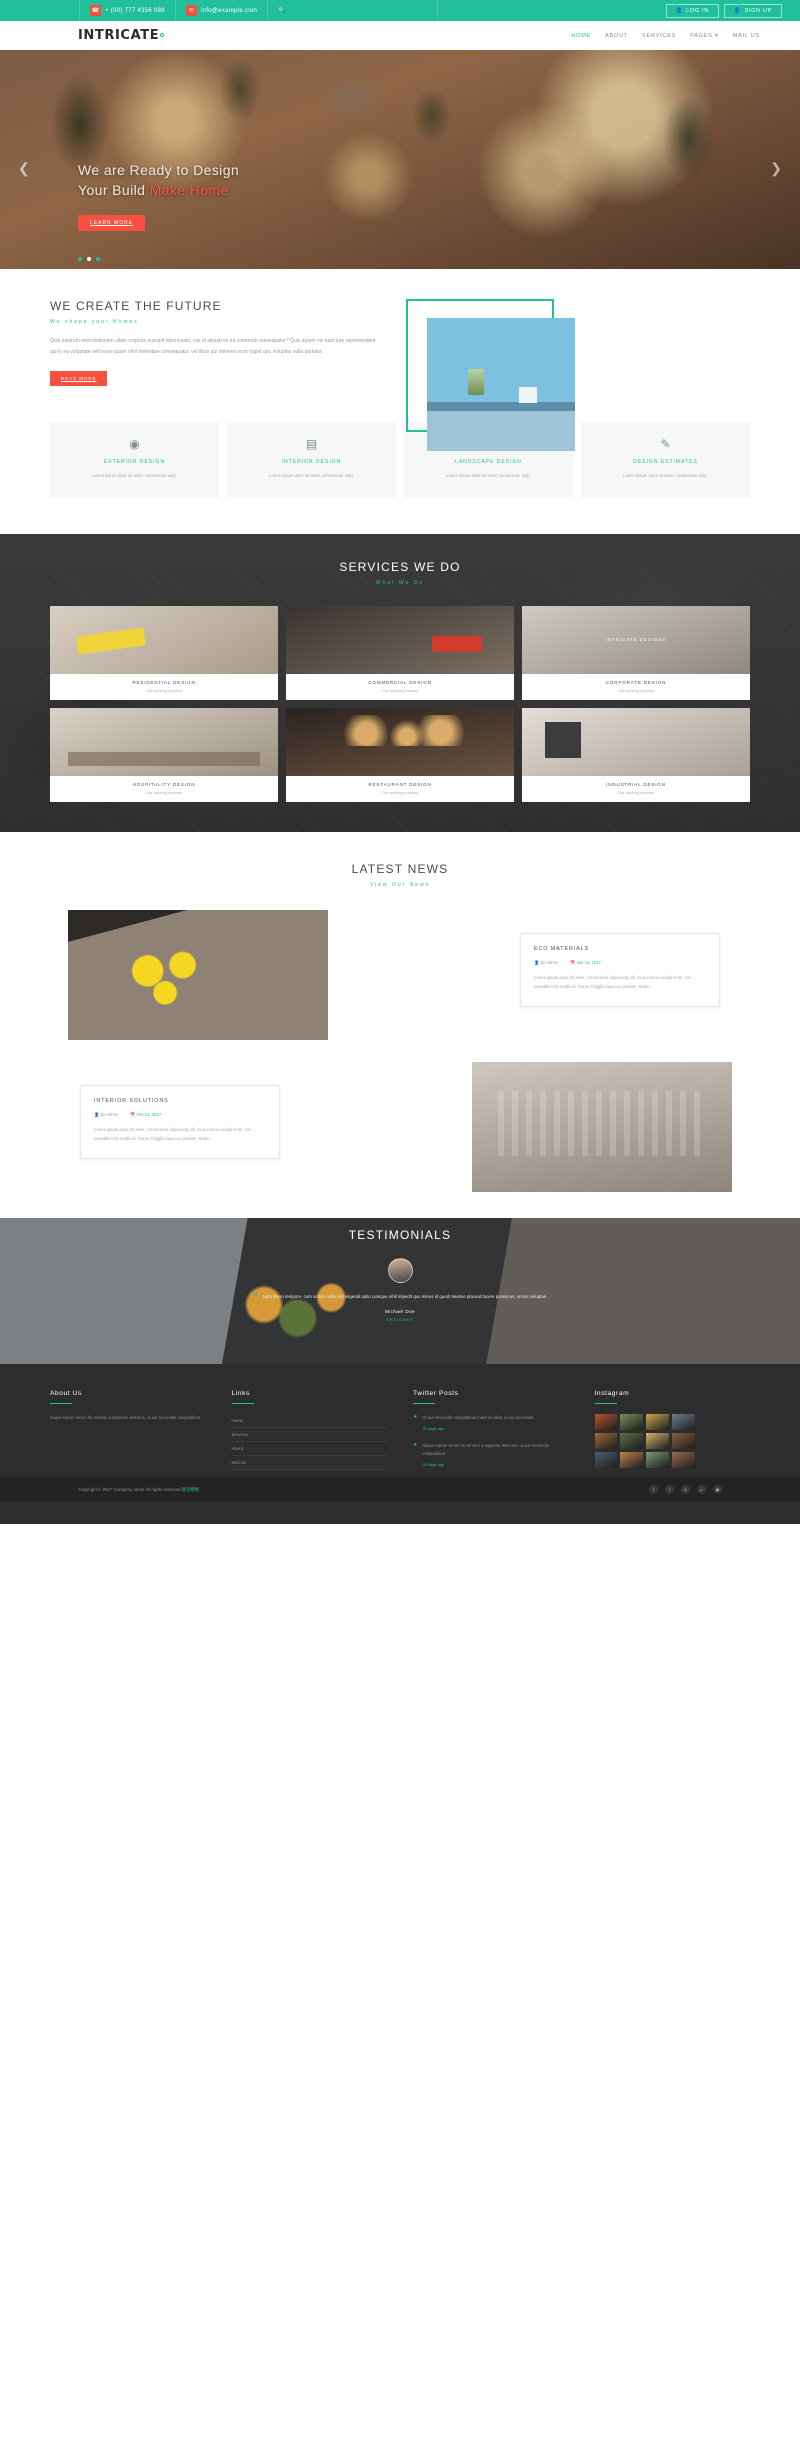  Describe the element at coordinates (309, 1435) in the screenshot. I see `footer-link-services: Services` at that location.